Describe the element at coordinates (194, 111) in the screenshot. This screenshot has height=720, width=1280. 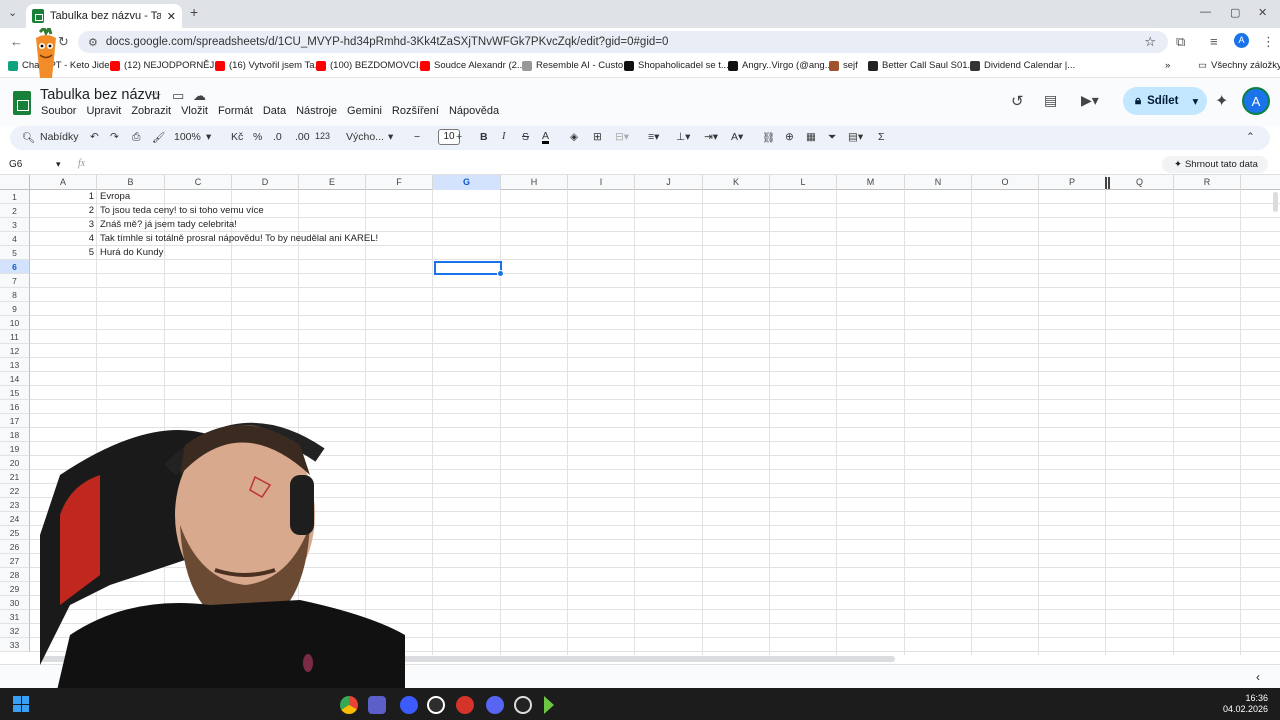
I see `menu-vlozit: Vložit` at that location.